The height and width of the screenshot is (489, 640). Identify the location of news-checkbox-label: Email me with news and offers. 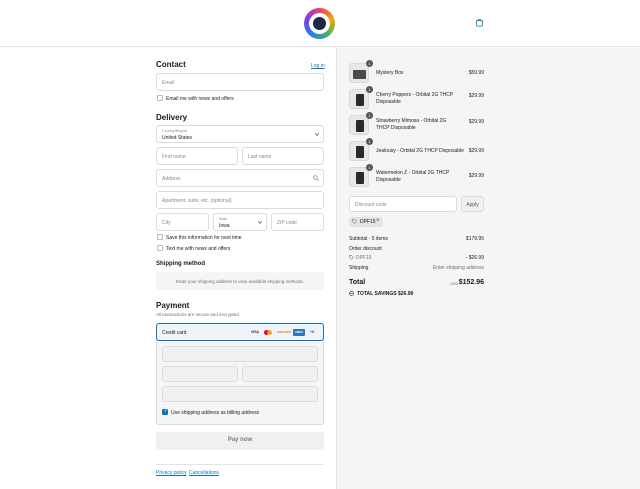
(200, 99).